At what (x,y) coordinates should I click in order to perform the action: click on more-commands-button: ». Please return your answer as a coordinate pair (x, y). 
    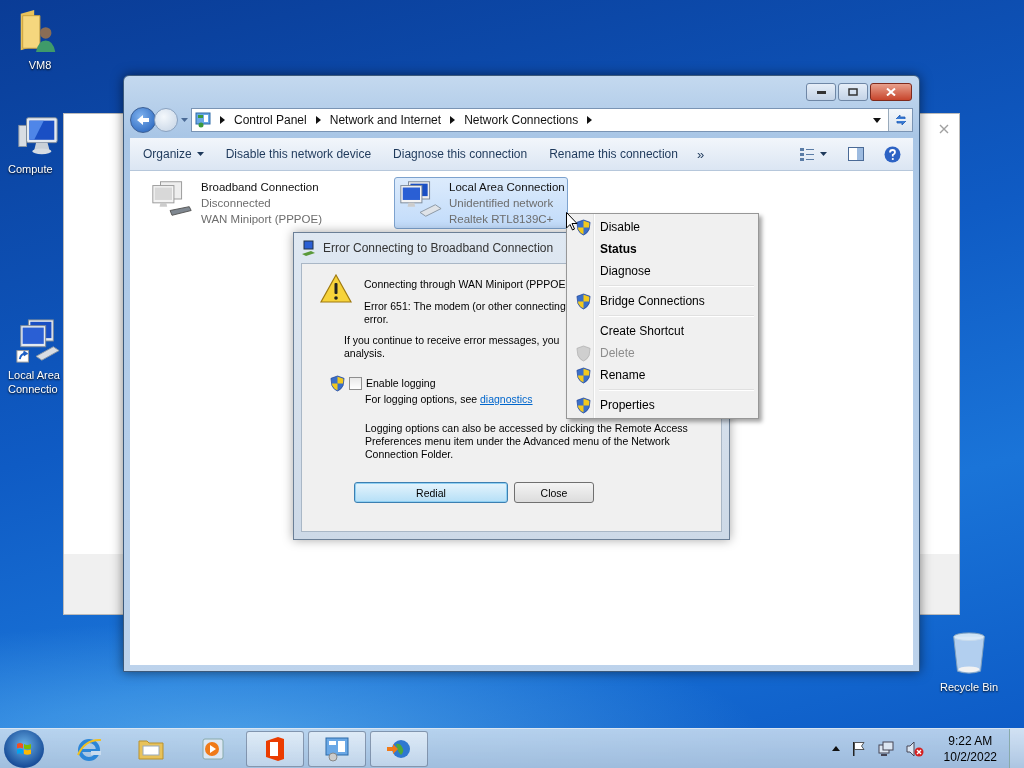
    Looking at the image, I should click on (700, 154).